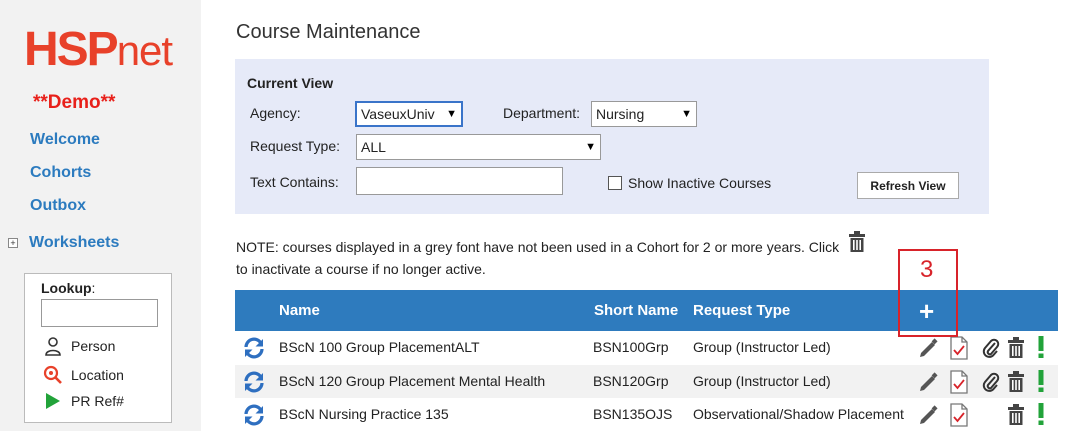  Describe the element at coordinates (926, 311) in the screenshot. I see `add-course-button: +` at that location.